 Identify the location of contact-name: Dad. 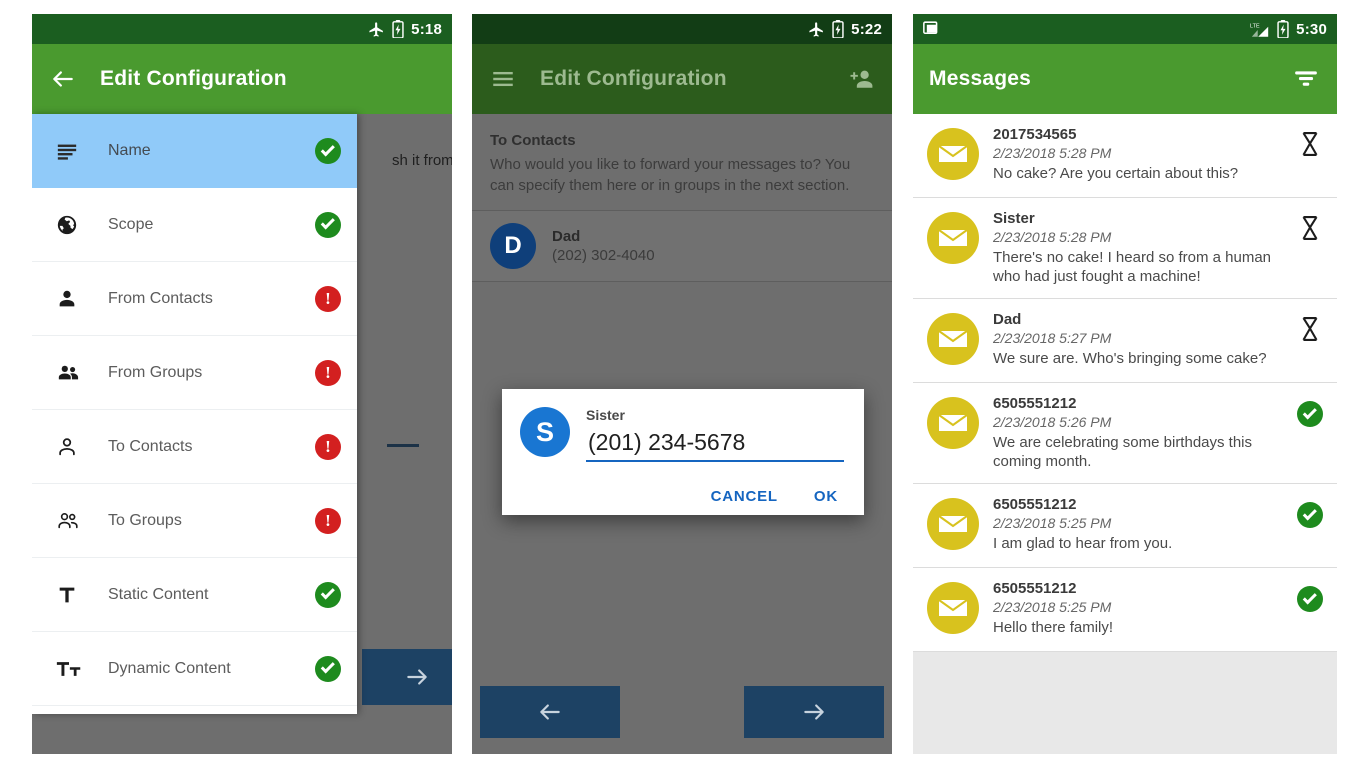
(566, 236).